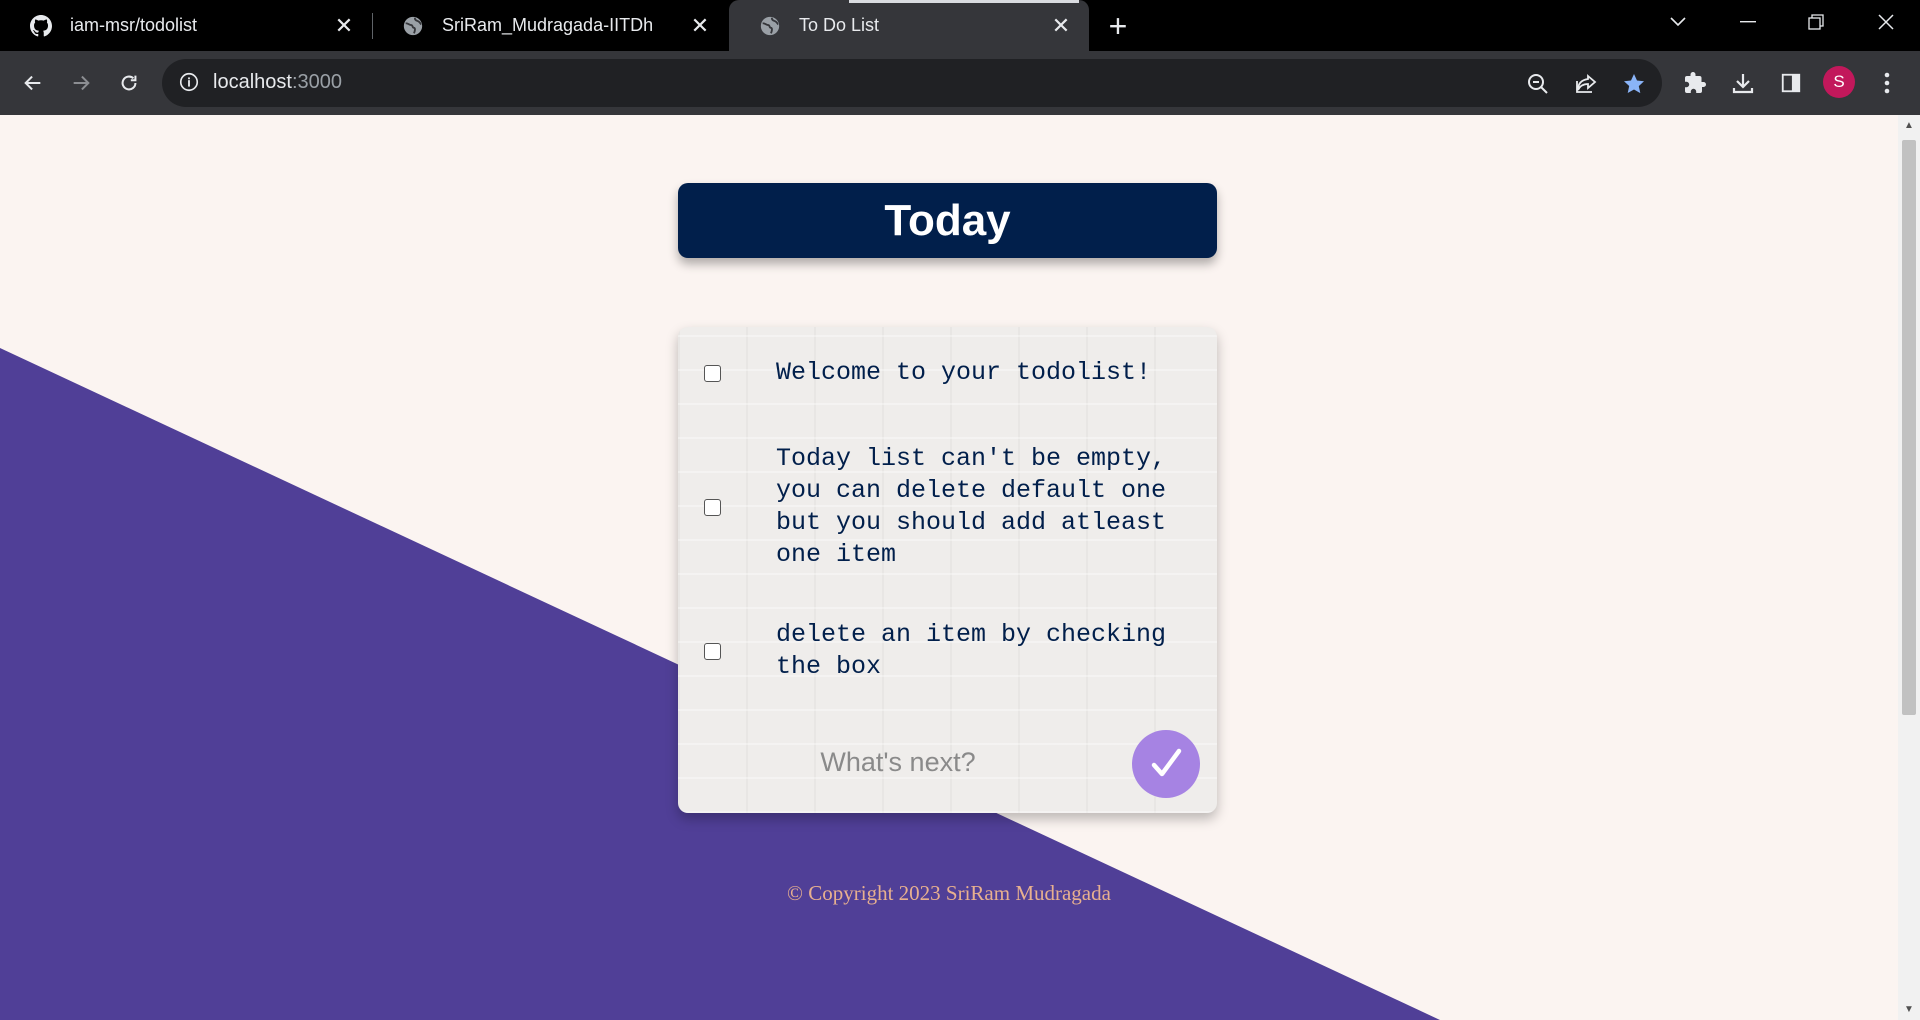 Image resolution: width=1920 pixels, height=1020 pixels. What do you see at coordinates (1743, 83) in the screenshot?
I see `download-icon` at bounding box center [1743, 83].